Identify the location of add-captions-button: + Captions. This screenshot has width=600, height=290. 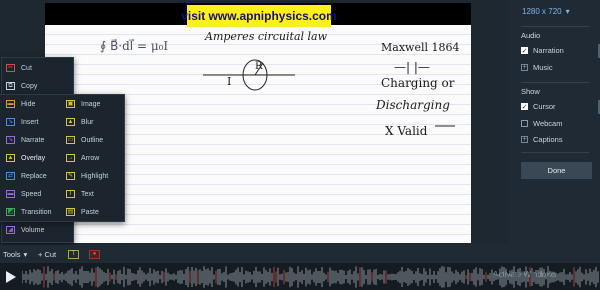
(542, 139).